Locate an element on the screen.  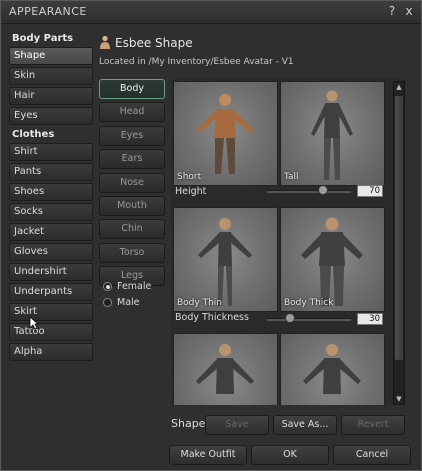
subpart-nose-button: Nose is located at coordinates (132, 182).